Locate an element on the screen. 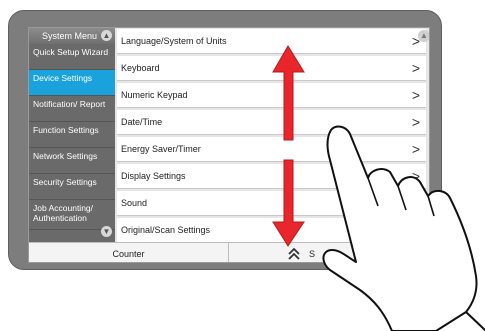 The height and width of the screenshot is (331, 485). scroll-arrow-up is located at coordinates (288, 93).